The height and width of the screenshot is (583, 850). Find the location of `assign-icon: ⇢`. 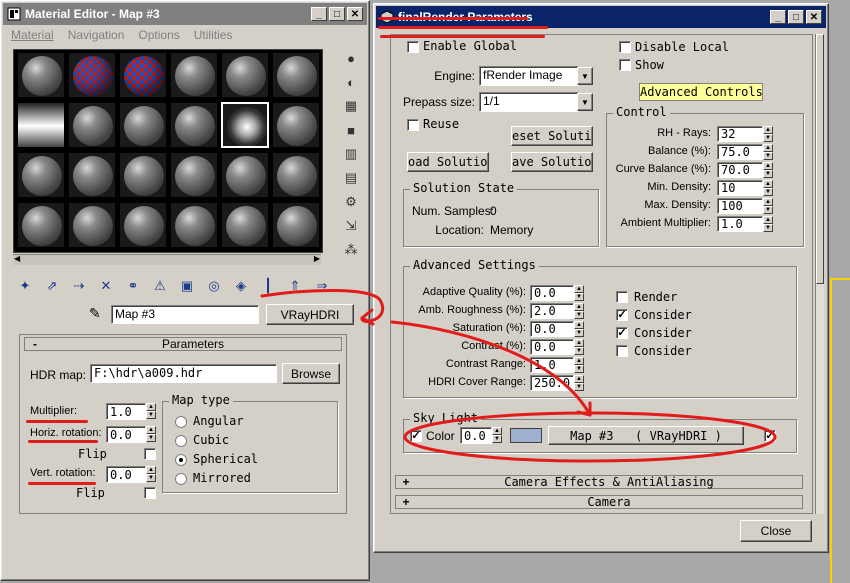

assign-icon: ⇢ is located at coordinates (79, 286).